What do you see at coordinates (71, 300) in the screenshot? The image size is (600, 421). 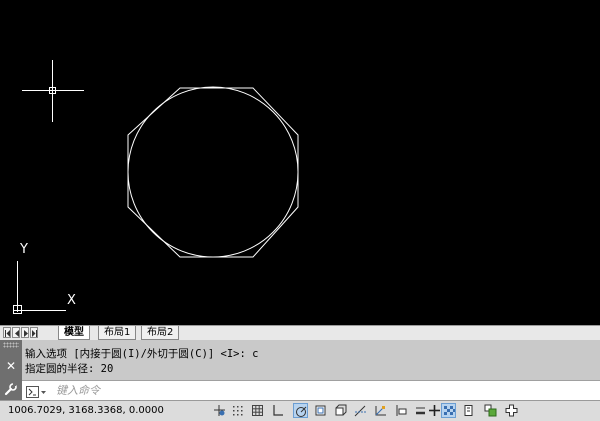 I see `ucs-x-label: X` at bounding box center [71, 300].